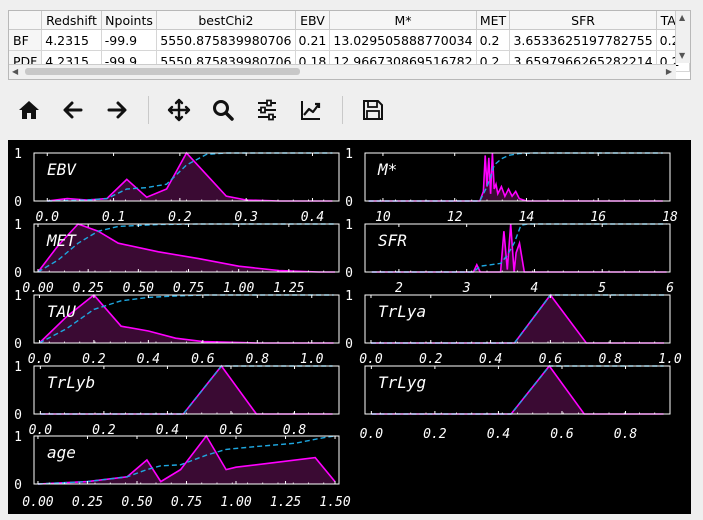 This screenshot has width=703, height=520. What do you see at coordinates (403, 40) in the screenshot?
I see `table-cell: 13.029505888770034` at bounding box center [403, 40].